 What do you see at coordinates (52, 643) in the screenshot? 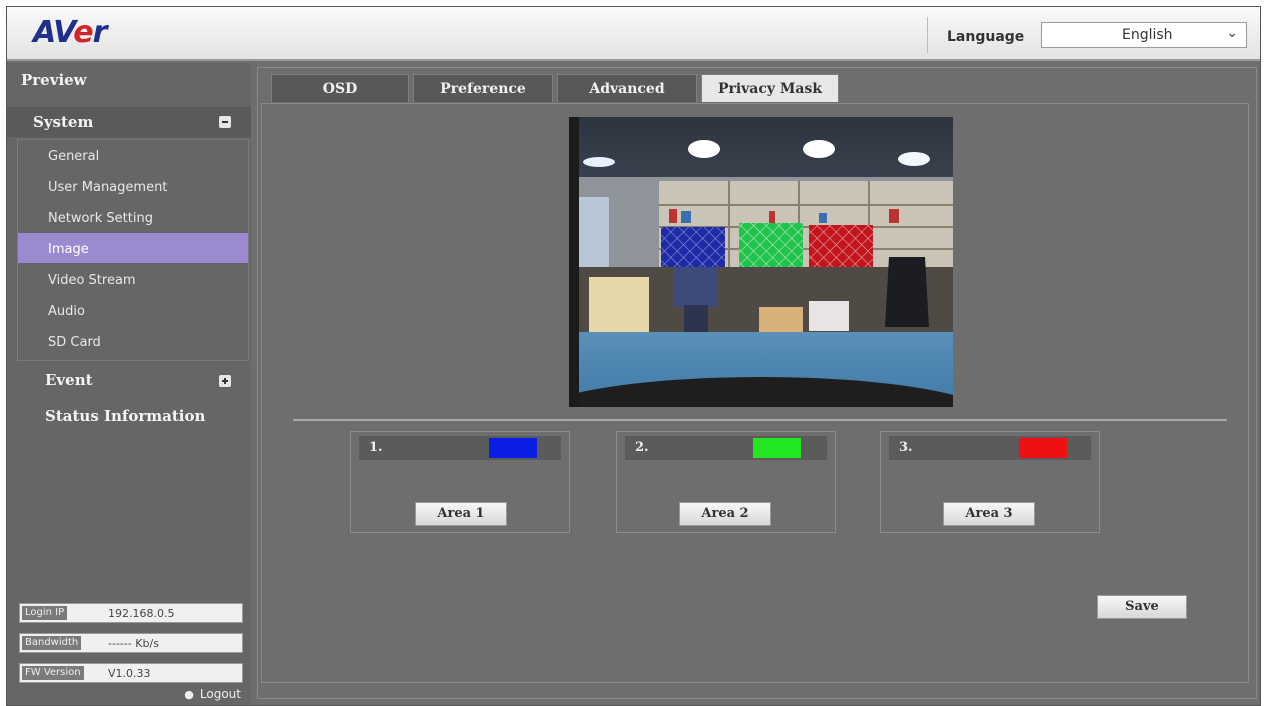
I see `bandwidth-label: Bandwidth` at bounding box center [52, 643].